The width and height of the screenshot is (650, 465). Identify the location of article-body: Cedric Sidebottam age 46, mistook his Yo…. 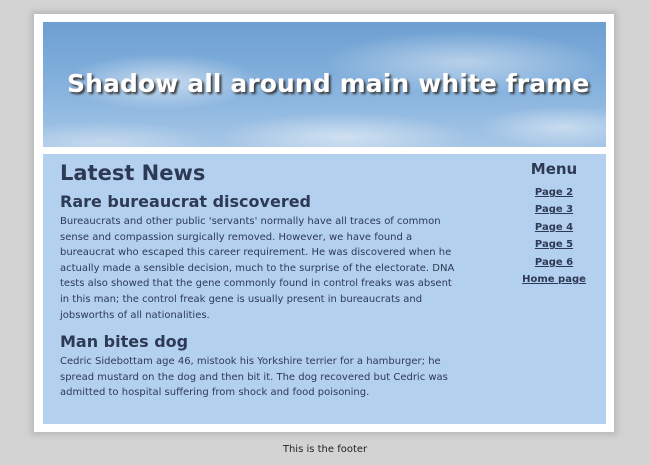
(254, 377).